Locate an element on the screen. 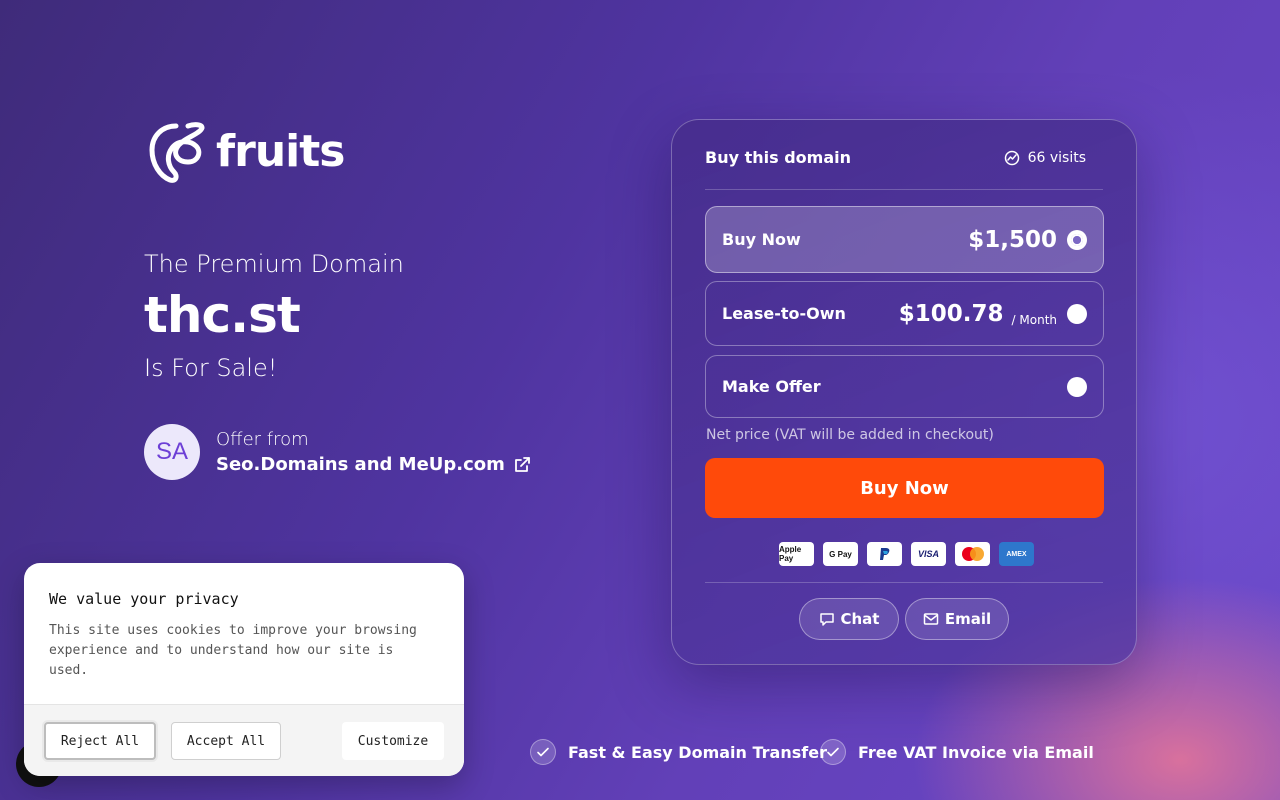  email-button-label: Email is located at coordinates (968, 619).